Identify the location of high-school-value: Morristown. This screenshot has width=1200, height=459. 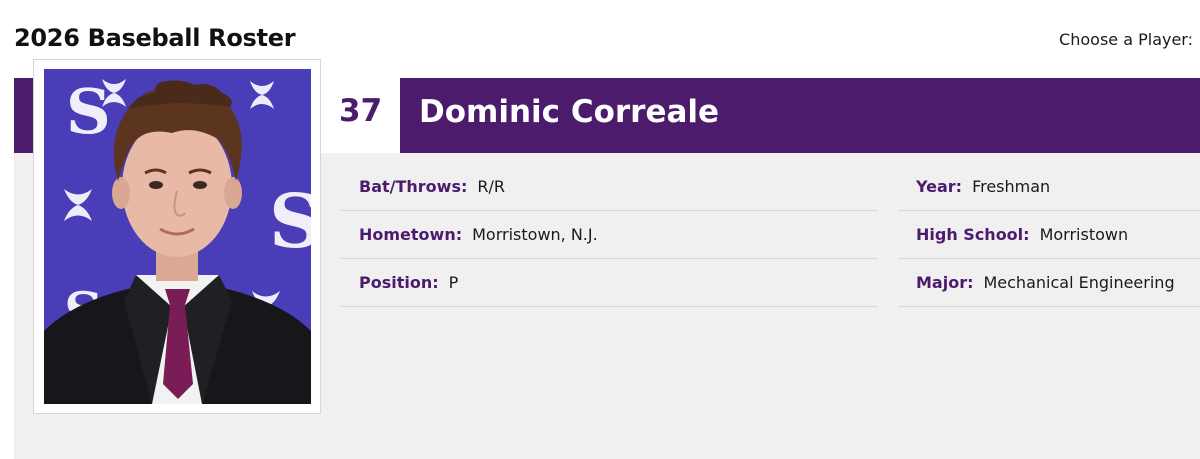
(1084, 234).